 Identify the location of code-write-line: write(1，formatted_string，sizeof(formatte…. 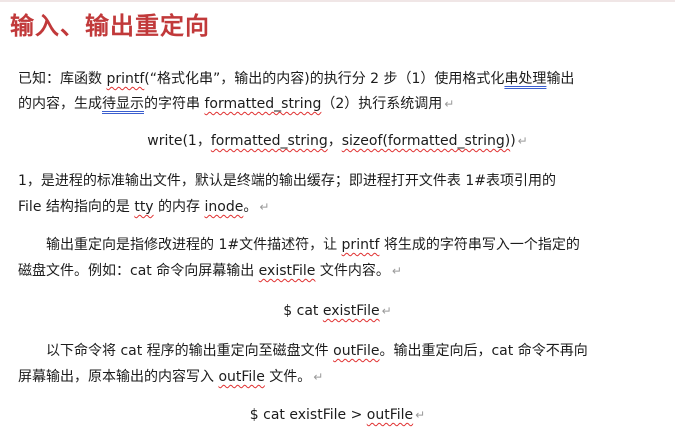
(337, 141).